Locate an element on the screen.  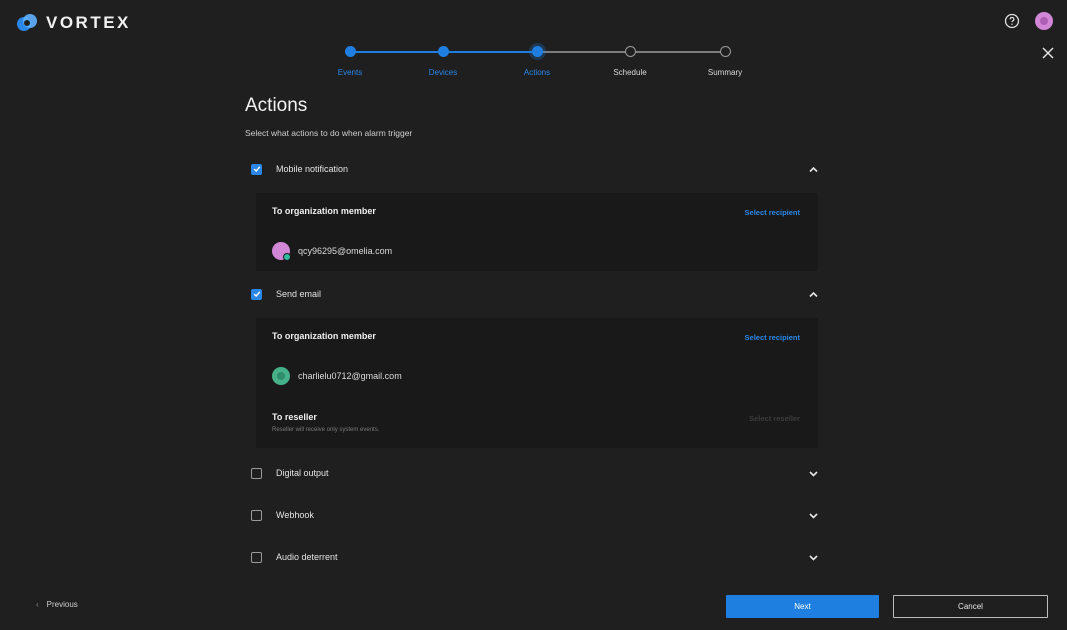
action-row-mobile-notification: Mobile notification is located at coordinates (535, 169).